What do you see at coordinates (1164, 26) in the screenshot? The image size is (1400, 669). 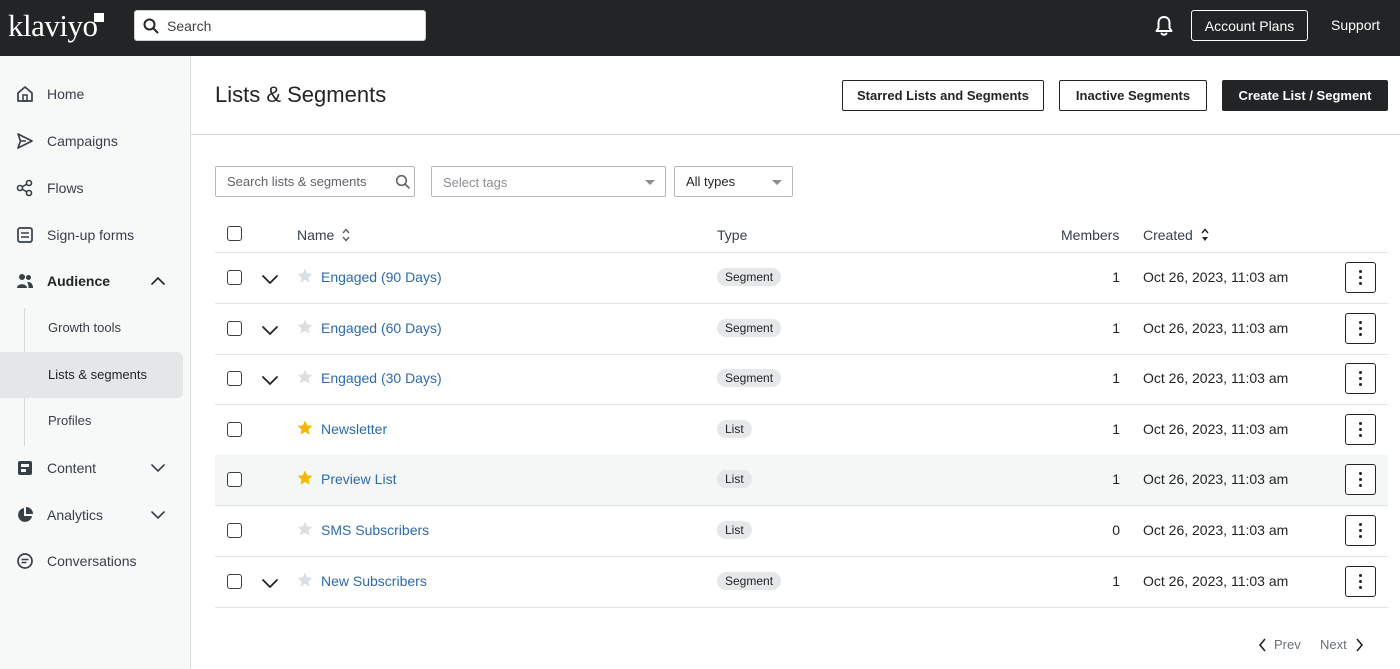 I see `notifications-bell-icon` at bounding box center [1164, 26].